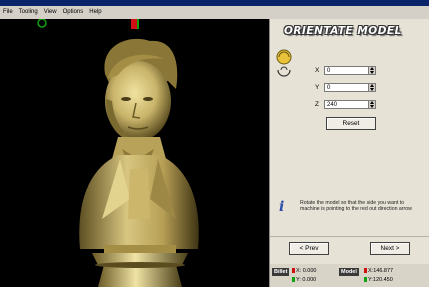  Describe the element at coordinates (390, 248) in the screenshot. I see `next-button: Next >` at that location.